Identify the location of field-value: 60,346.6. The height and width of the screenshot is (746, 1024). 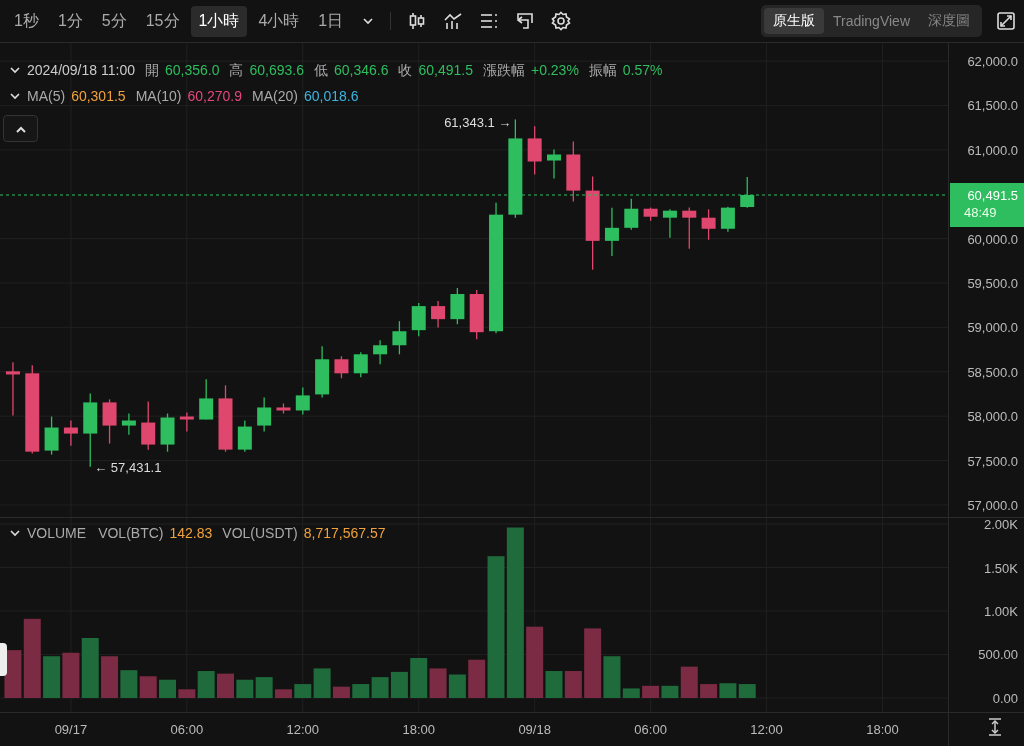
(361, 70).